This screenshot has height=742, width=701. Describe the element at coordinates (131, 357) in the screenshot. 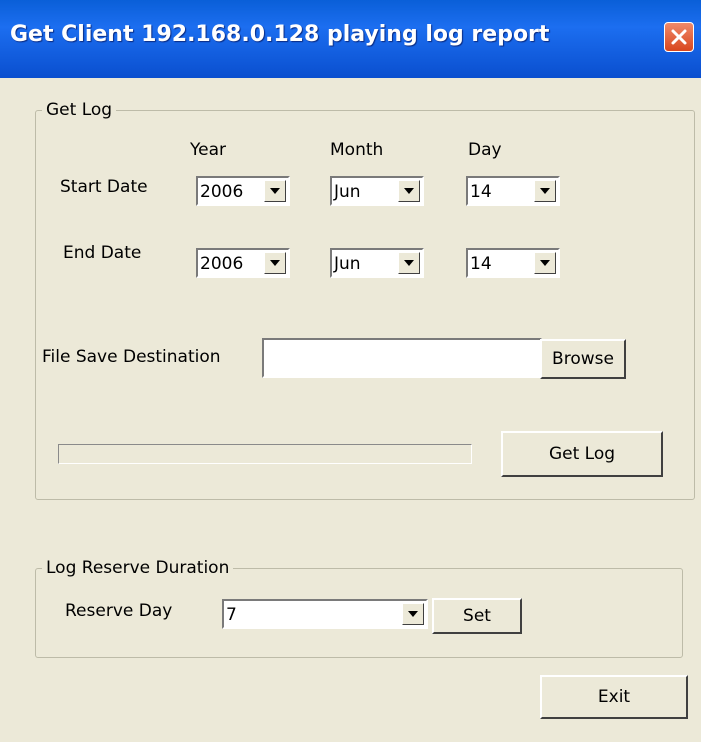

I see `file-save-destination-label: File Save Destination` at that location.